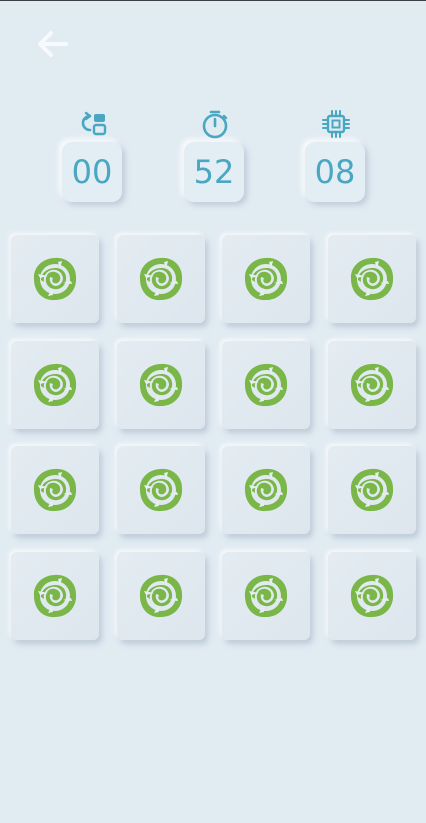 This screenshot has height=823, width=426. Describe the element at coordinates (335, 172) in the screenshot. I see `cpu-value: 08` at that location.